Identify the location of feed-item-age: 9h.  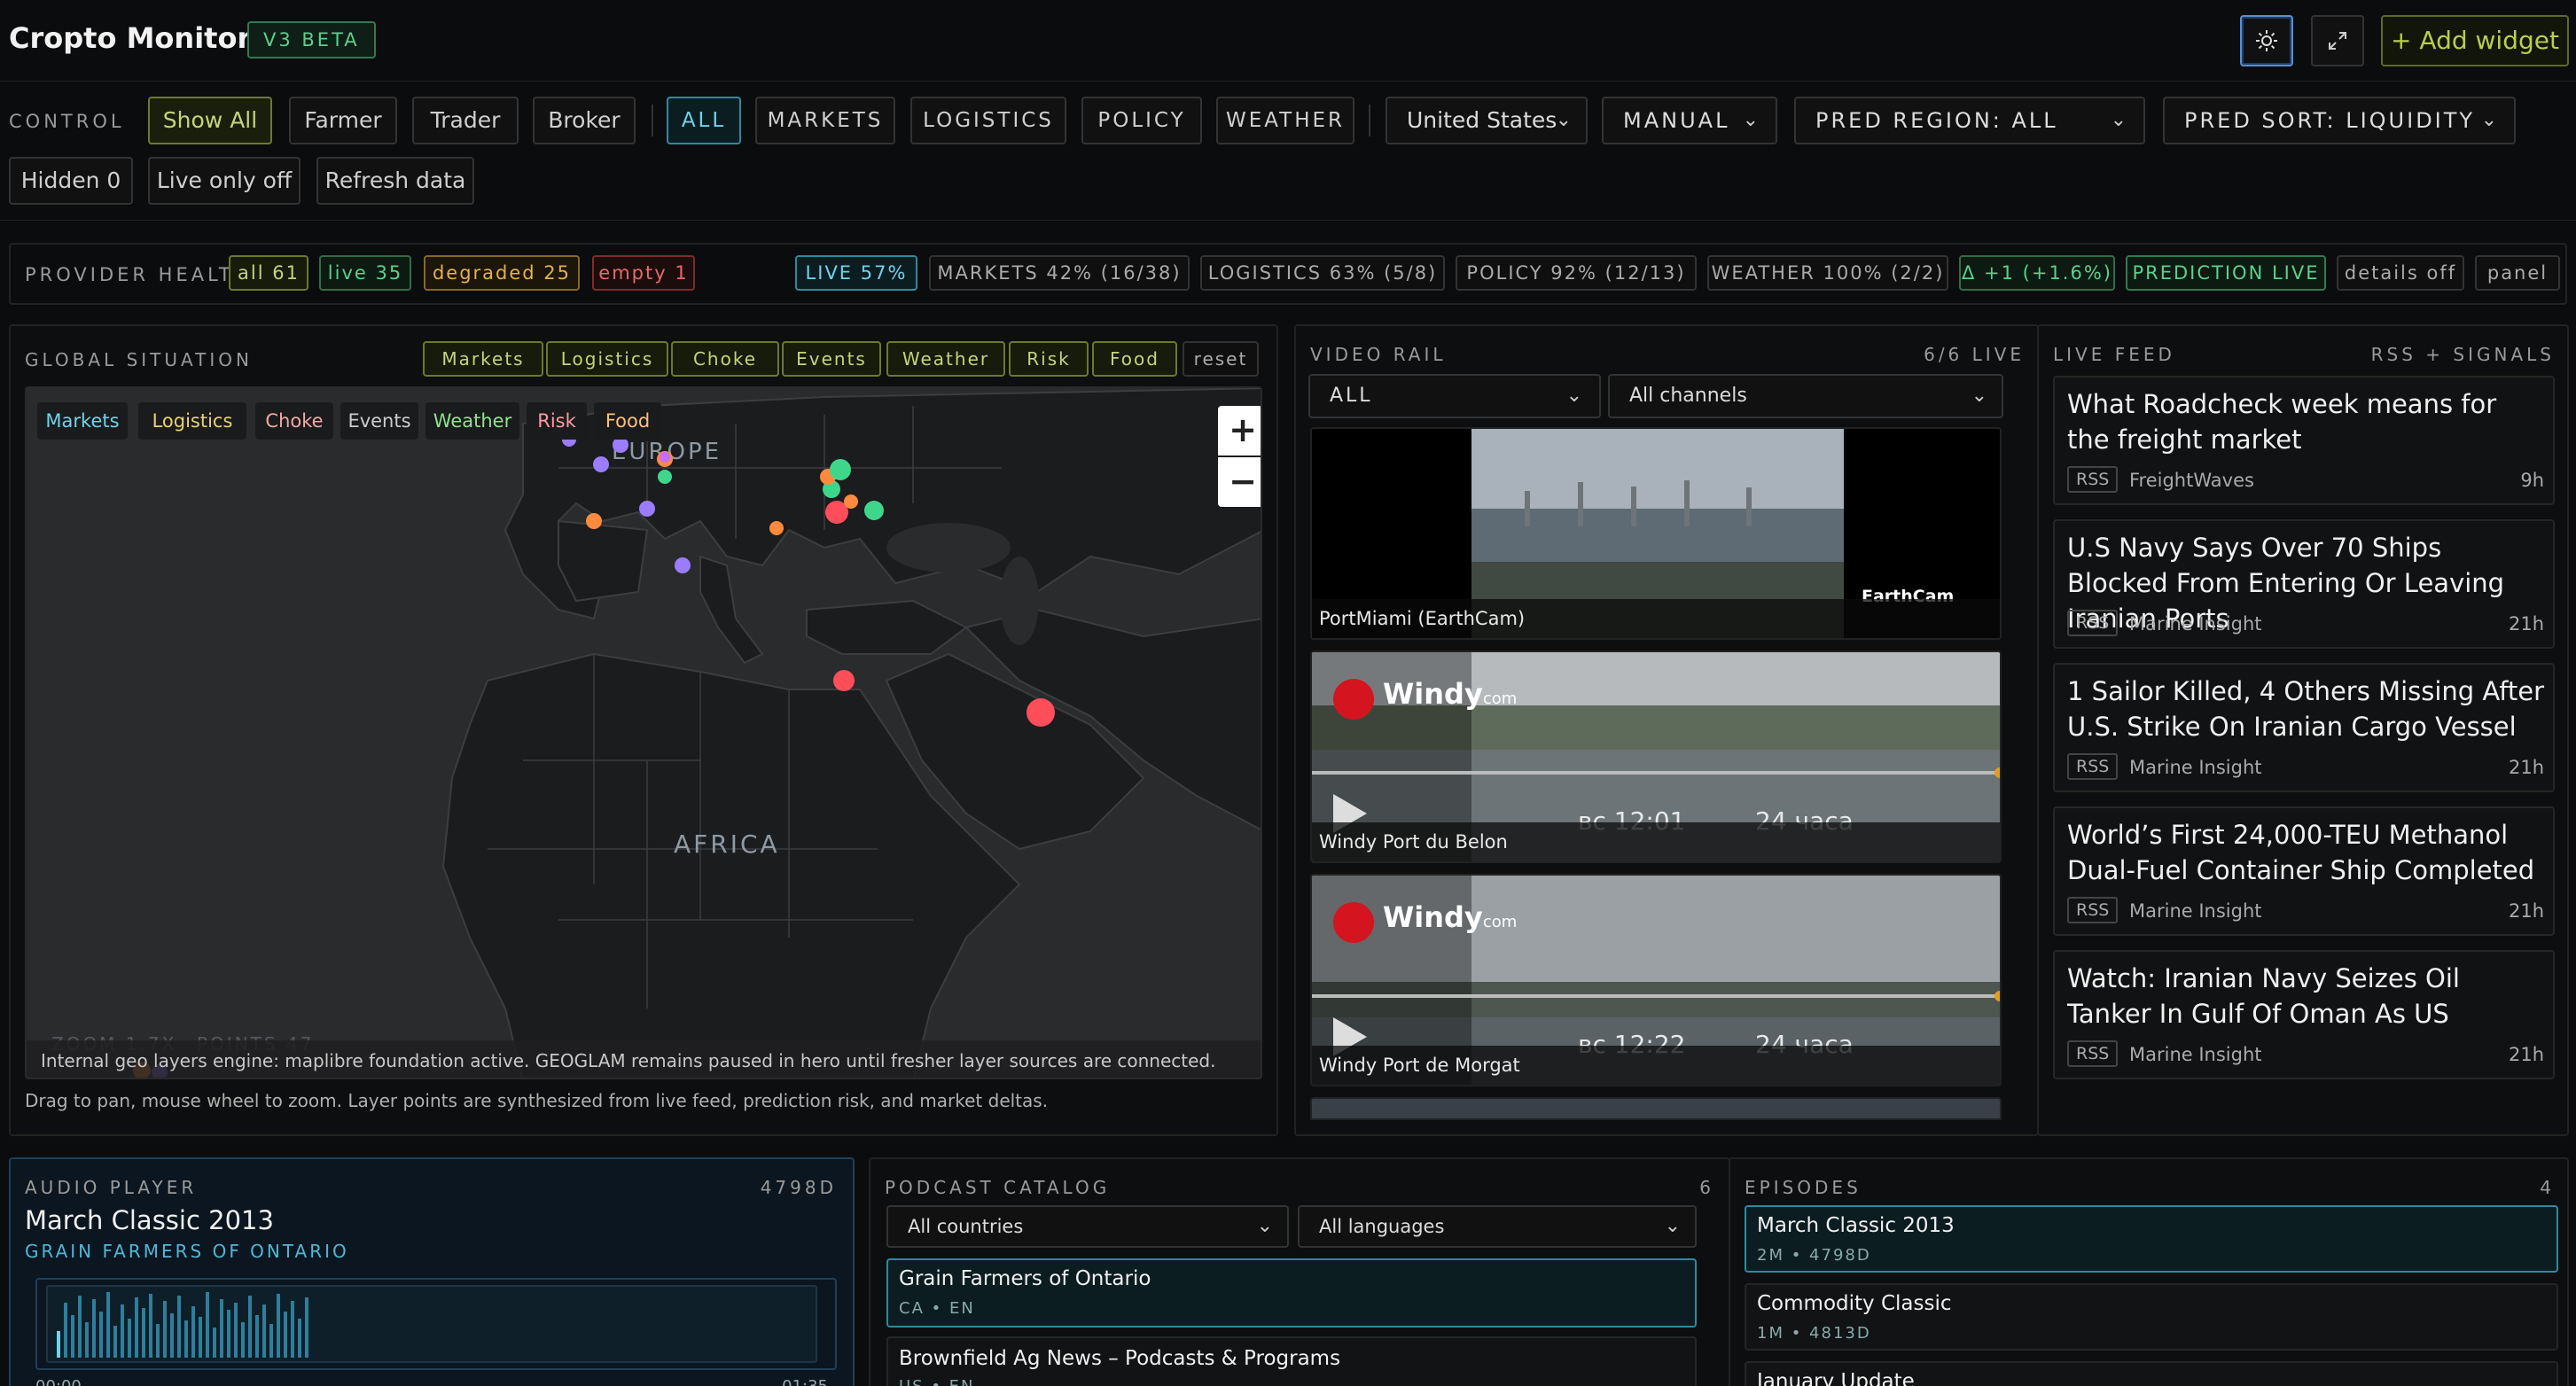
(2532, 480).